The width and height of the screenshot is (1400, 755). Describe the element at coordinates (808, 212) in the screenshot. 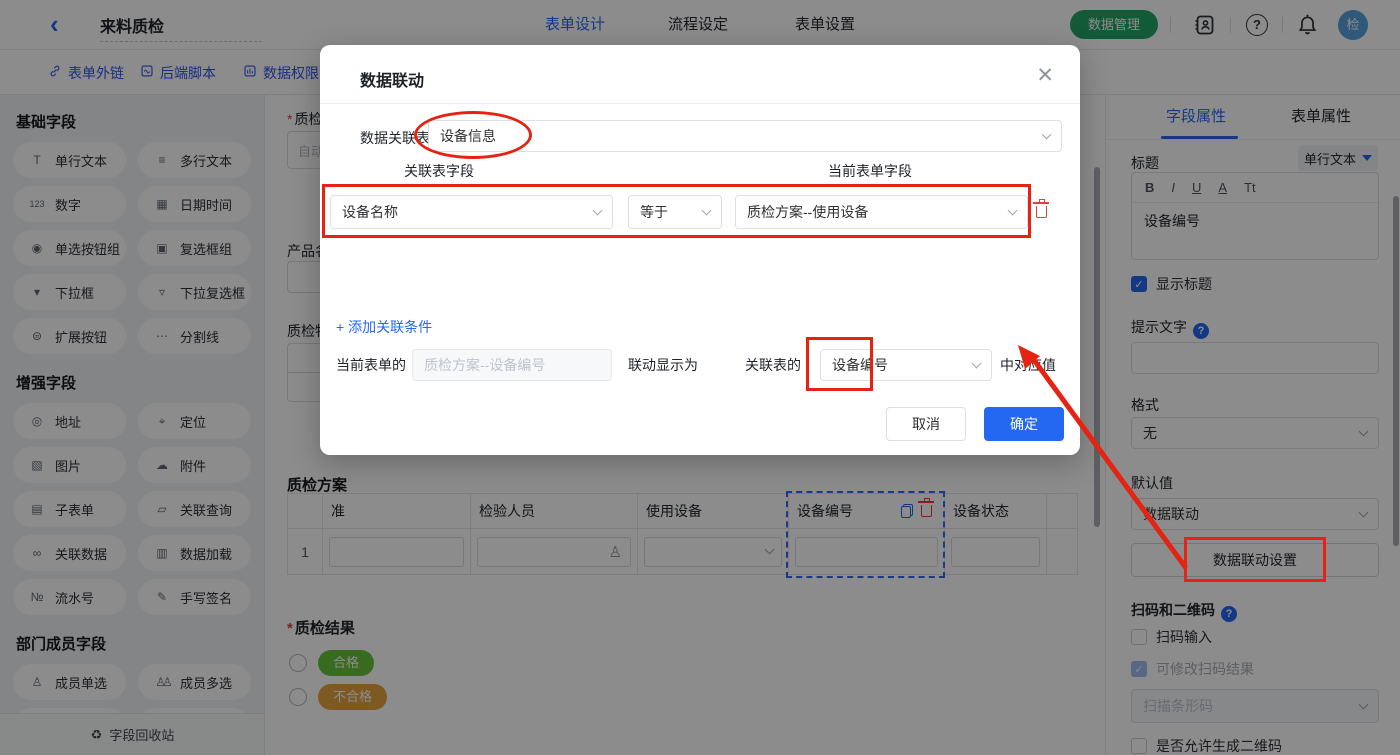

I see `current-field-value: 质检方案--使用设备` at that location.